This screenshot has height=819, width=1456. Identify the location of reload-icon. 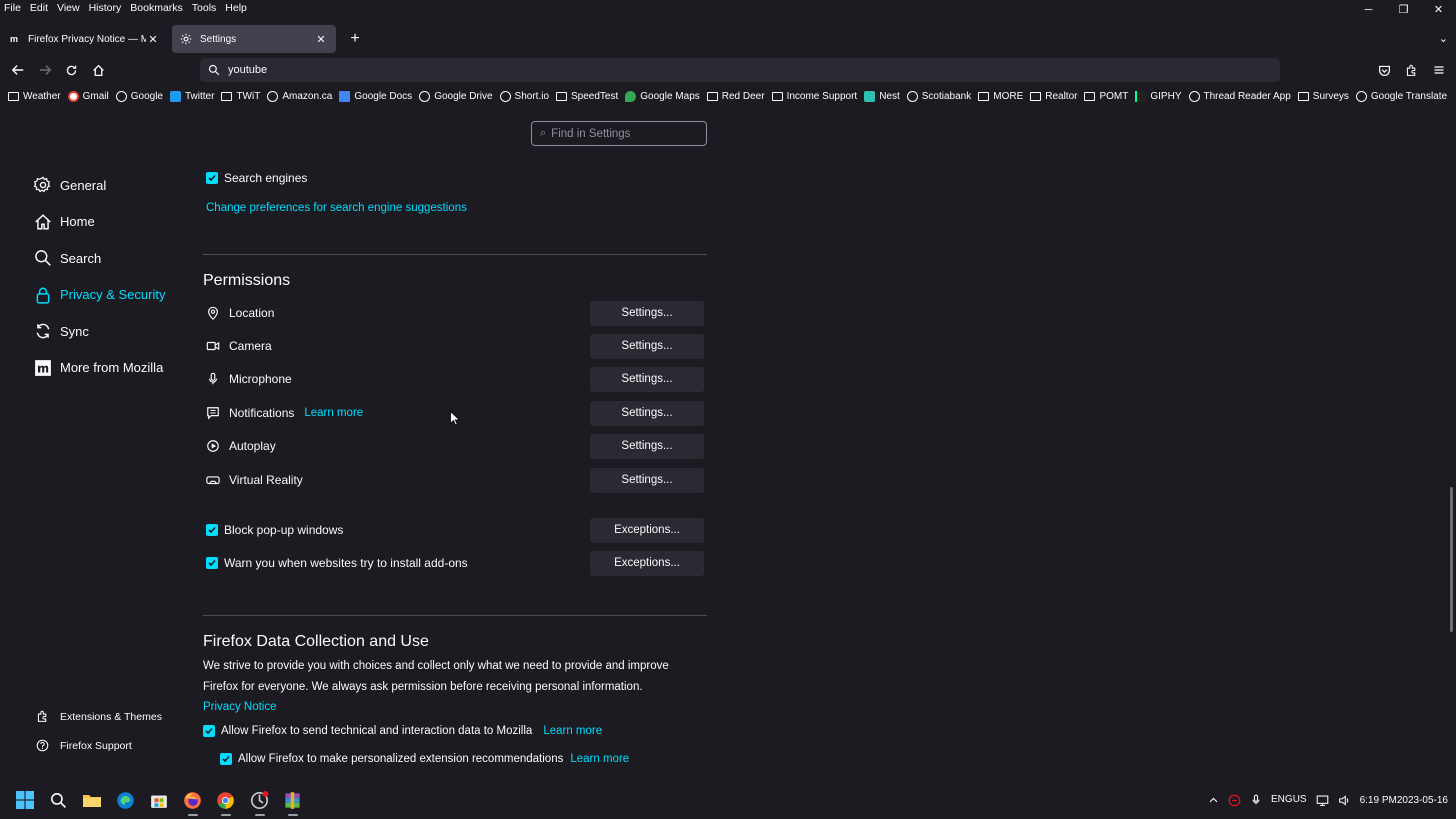
(71, 70).